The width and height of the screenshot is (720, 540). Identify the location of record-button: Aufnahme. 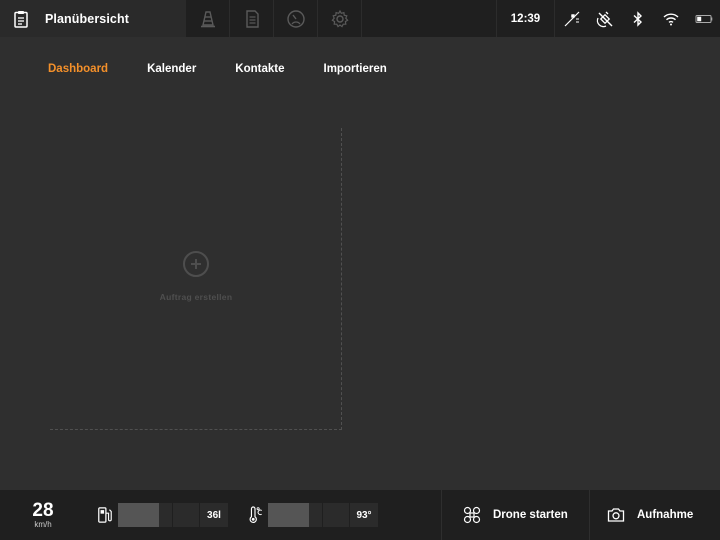
(654, 515).